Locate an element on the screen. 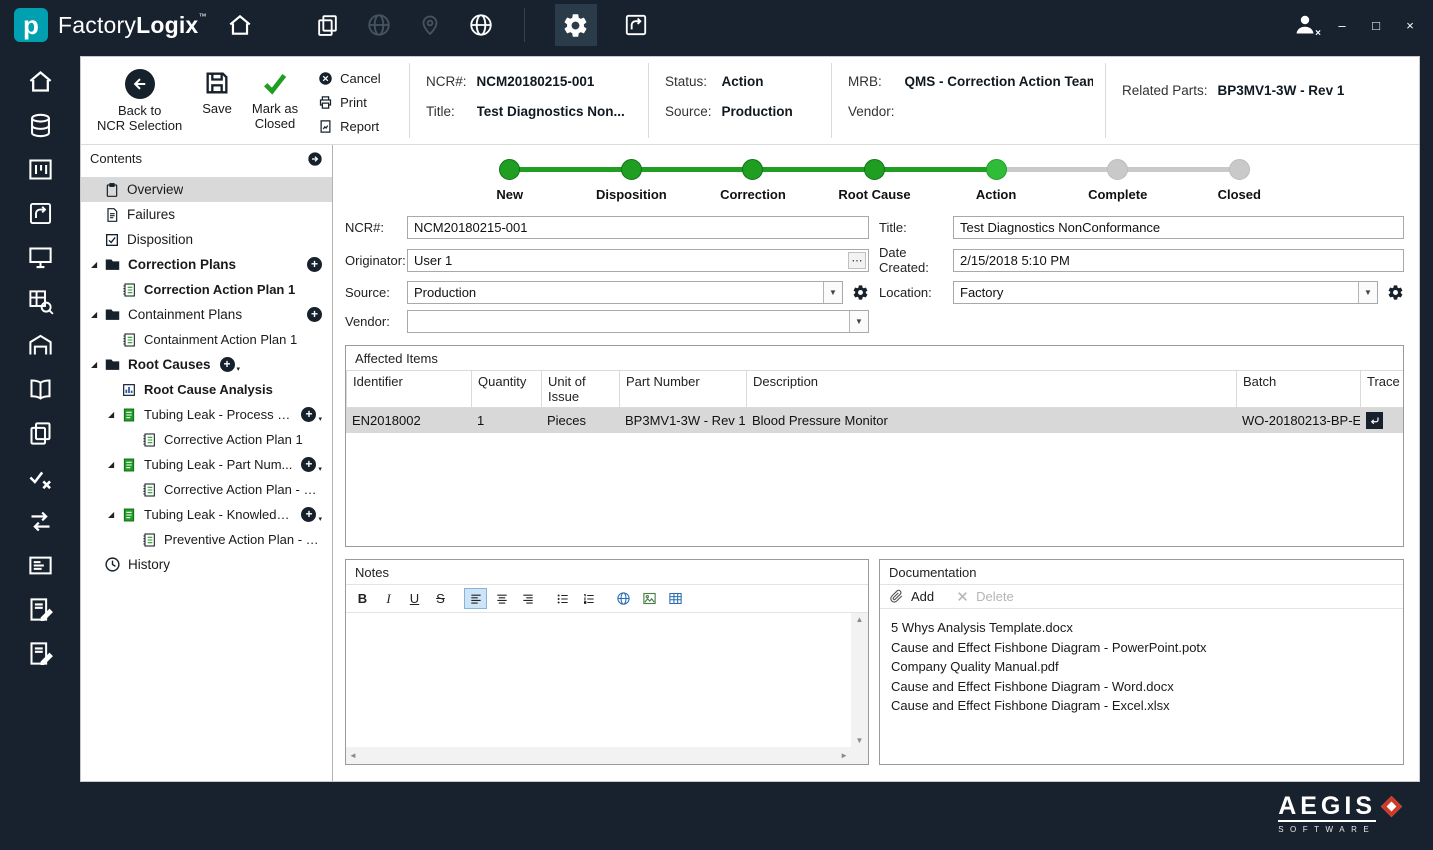 Image resolution: width=1433 pixels, height=850 pixels. column-header: Batch is located at coordinates (1298, 389).